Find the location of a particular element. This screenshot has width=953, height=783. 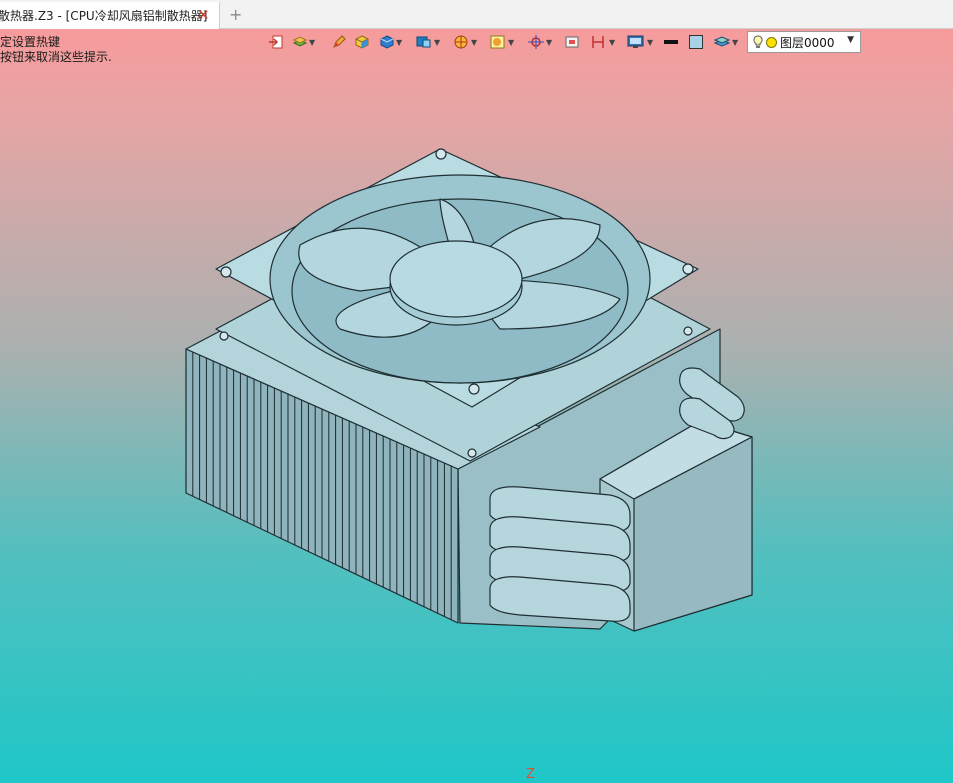

close-icon: ✕ is located at coordinates (203, 15).